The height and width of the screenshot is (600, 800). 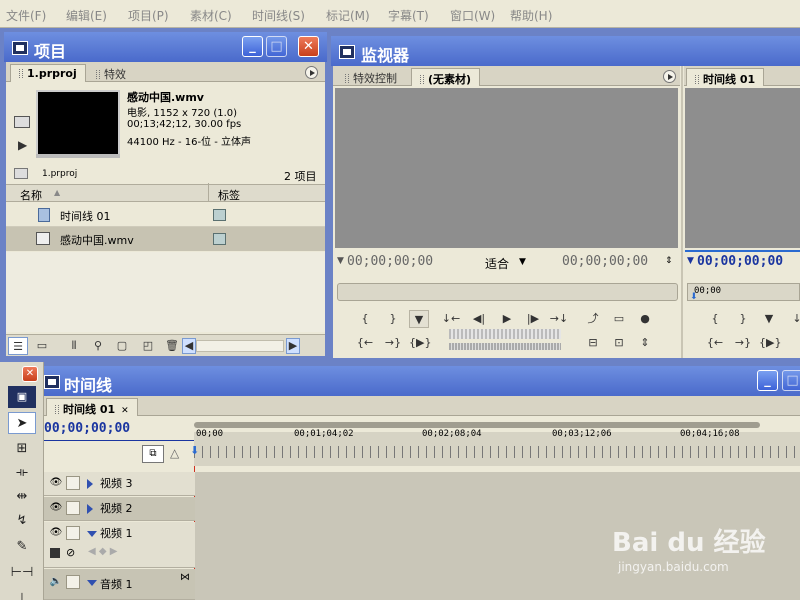 I want to click on find-icon: ⚲, so click(x=98, y=346).